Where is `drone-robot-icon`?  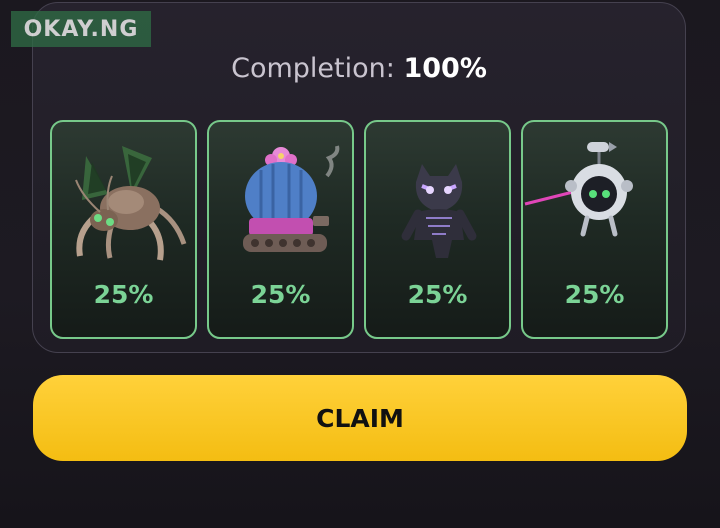 drone-robot-icon is located at coordinates (594, 201).